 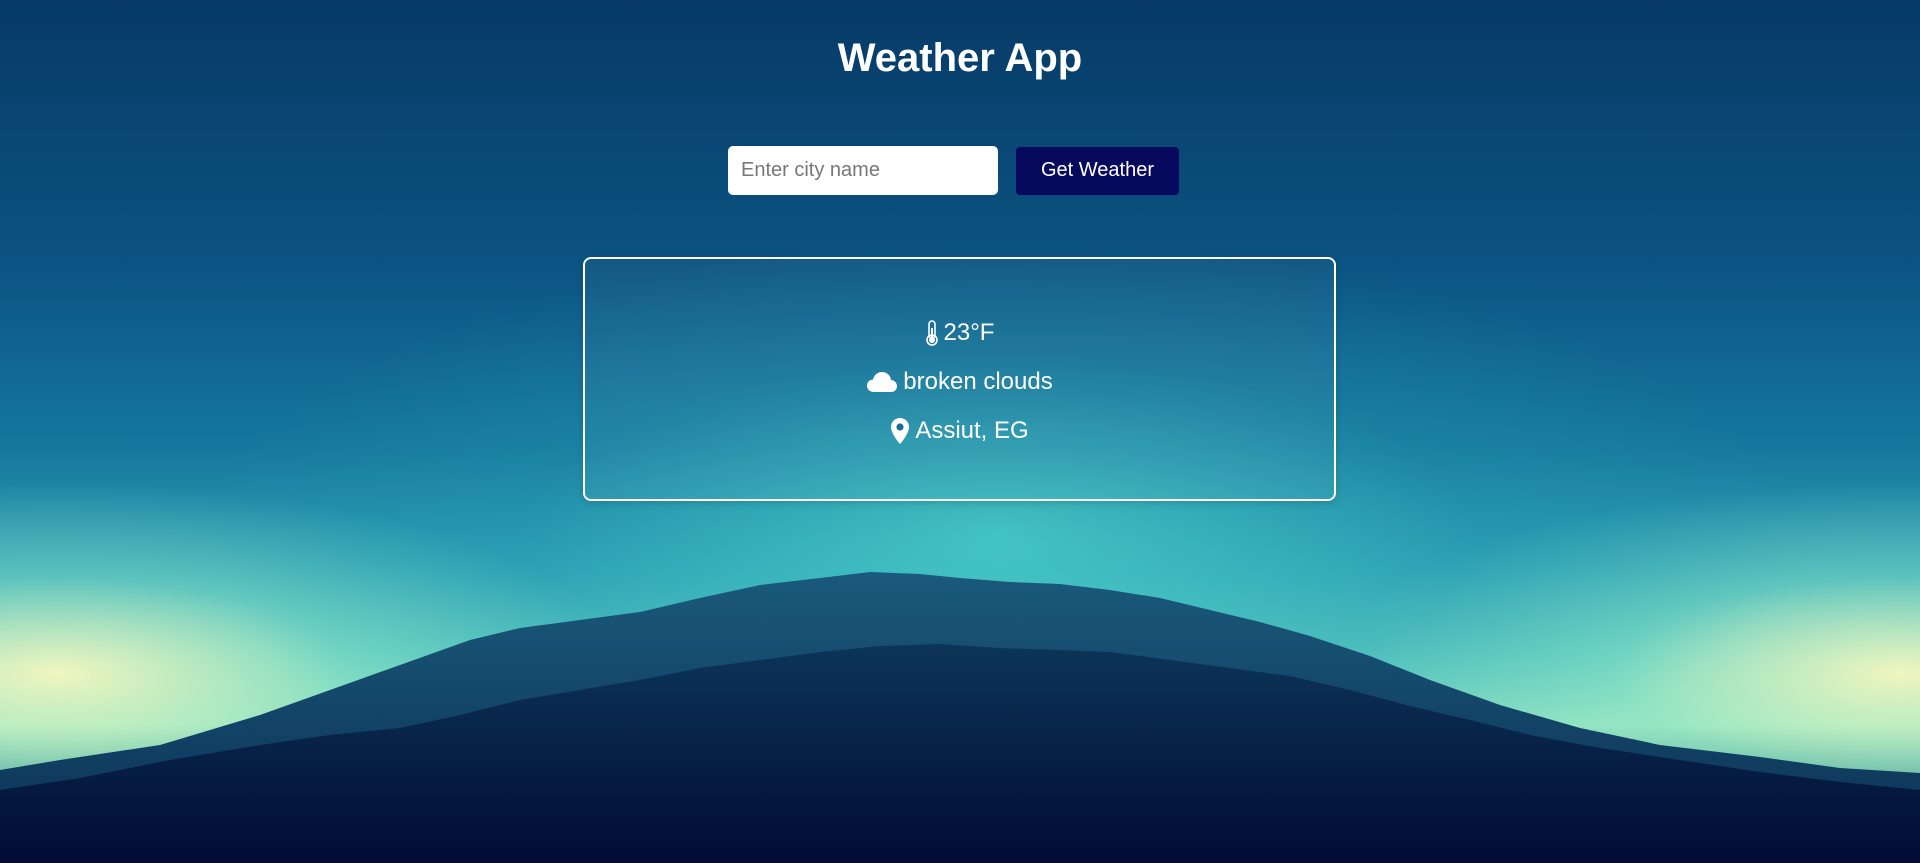 I want to click on city-search-input, so click(x=863, y=170).